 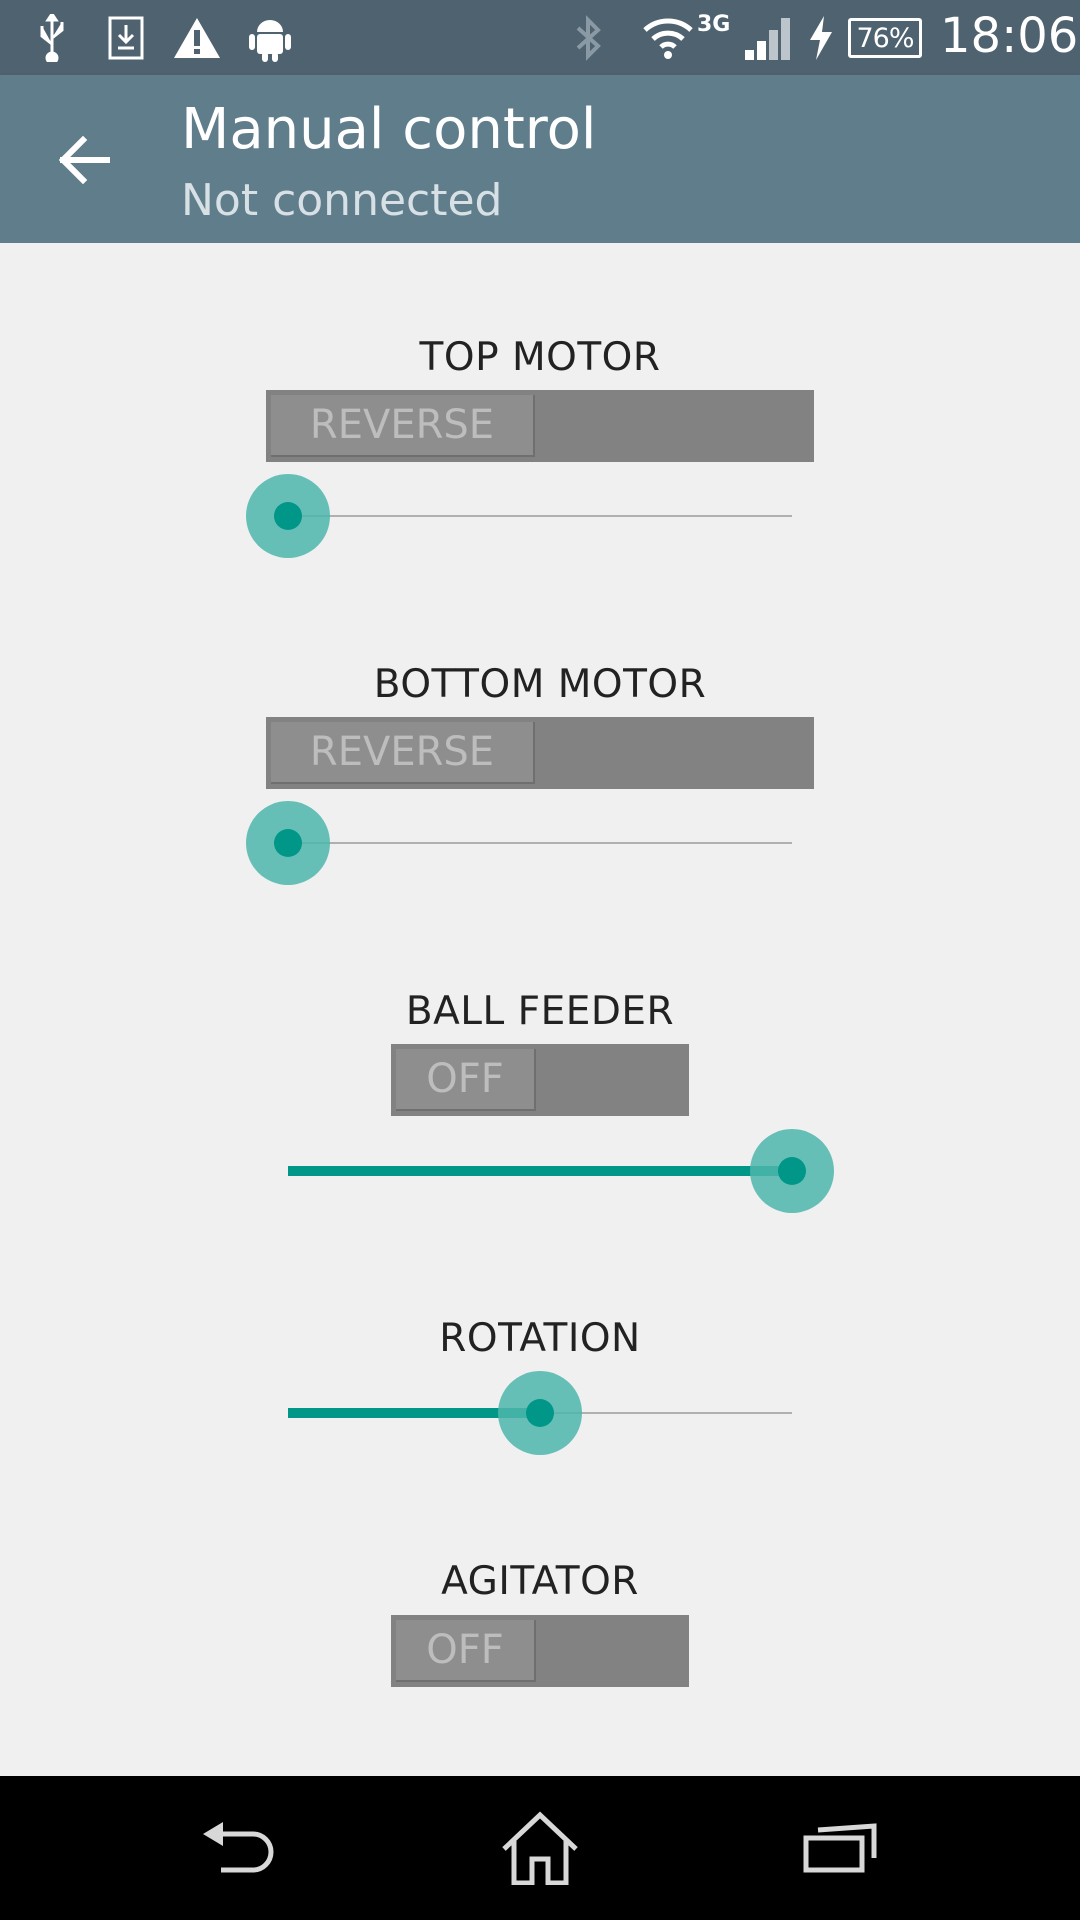 I want to click on agitator-label: AGITATOR, so click(x=540, y=1581).